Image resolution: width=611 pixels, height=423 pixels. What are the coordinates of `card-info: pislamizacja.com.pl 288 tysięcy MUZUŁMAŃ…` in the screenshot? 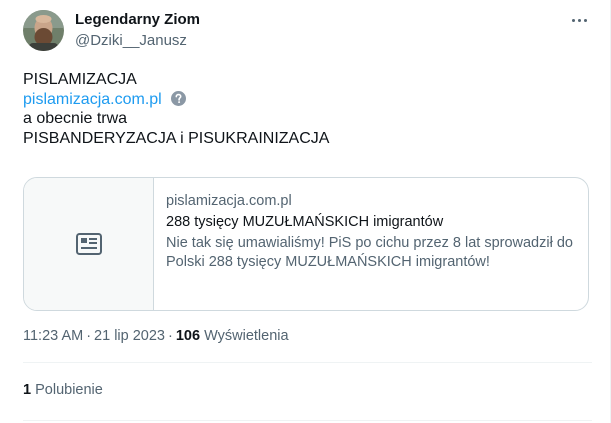 It's located at (372, 232).